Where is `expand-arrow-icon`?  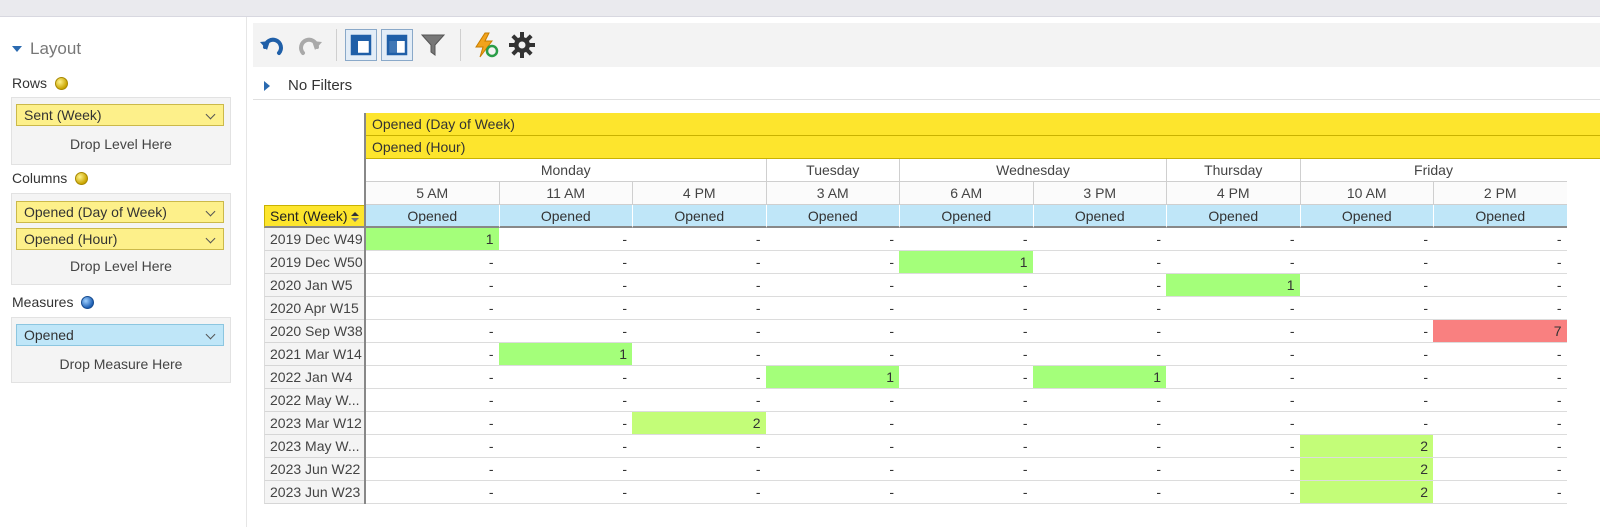 expand-arrow-icon is located at coordinates (267, 86).